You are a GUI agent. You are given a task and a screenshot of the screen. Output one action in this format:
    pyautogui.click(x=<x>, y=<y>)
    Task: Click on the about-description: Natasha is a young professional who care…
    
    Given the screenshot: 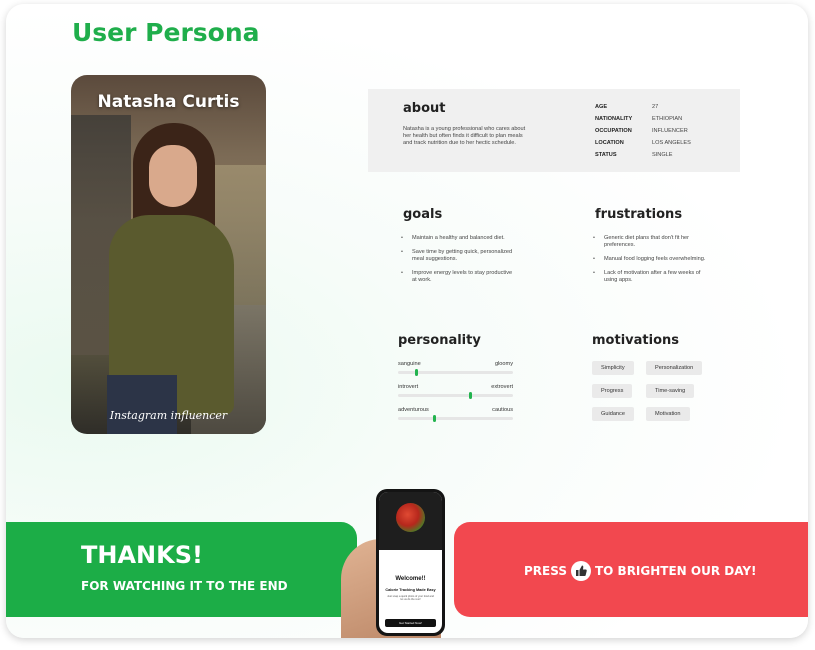 What is the action you would take?
    pyautogui.click(x=464, y=136)
    